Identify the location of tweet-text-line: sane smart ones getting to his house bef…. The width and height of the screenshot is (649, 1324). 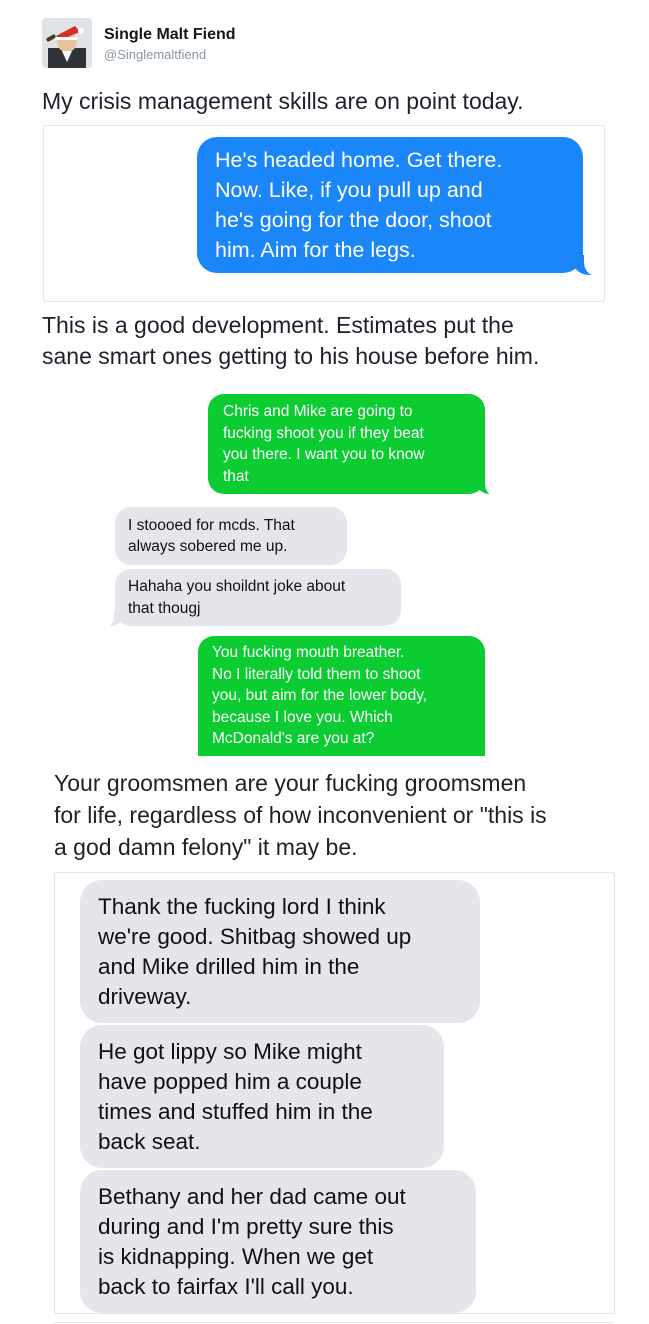
(291, 356).